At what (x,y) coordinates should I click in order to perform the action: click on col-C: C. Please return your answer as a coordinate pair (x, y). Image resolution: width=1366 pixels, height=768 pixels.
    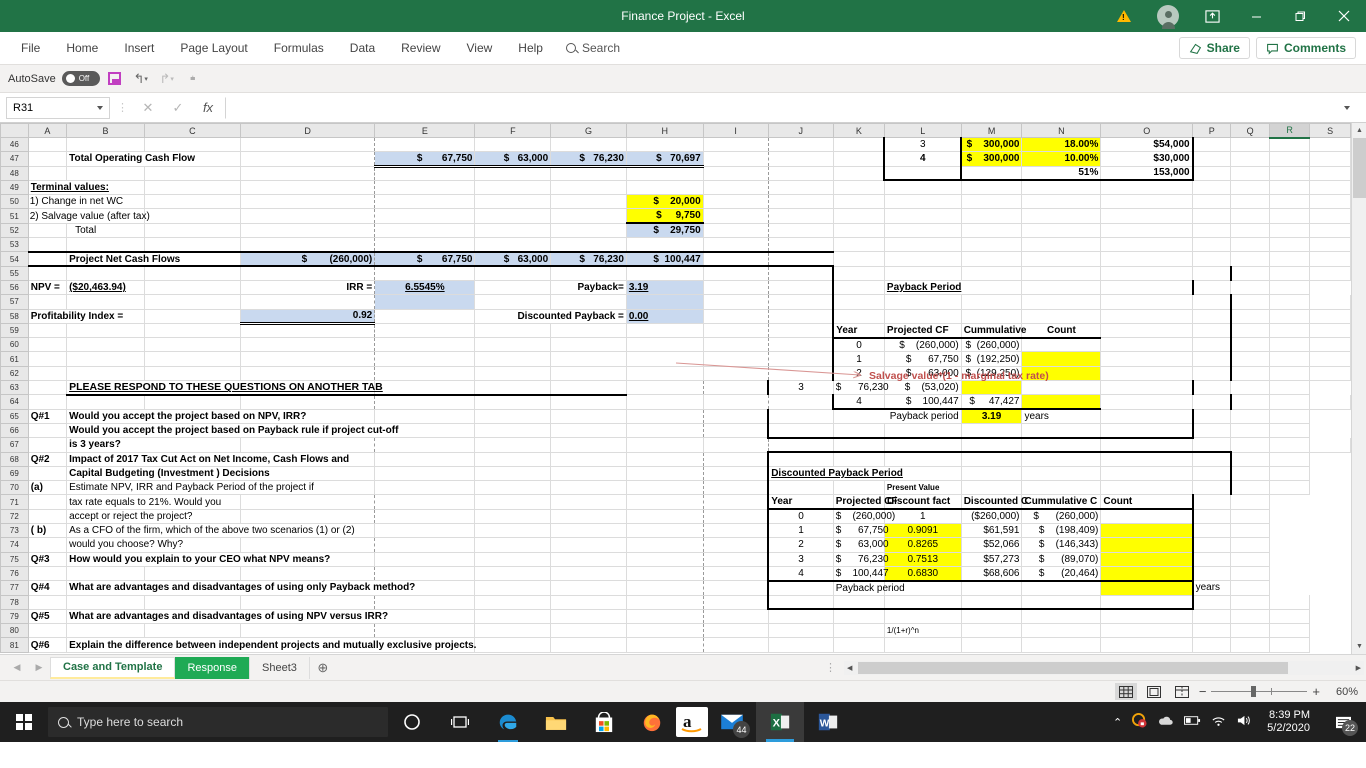
    Looking at the image, I should click on (192, 130).